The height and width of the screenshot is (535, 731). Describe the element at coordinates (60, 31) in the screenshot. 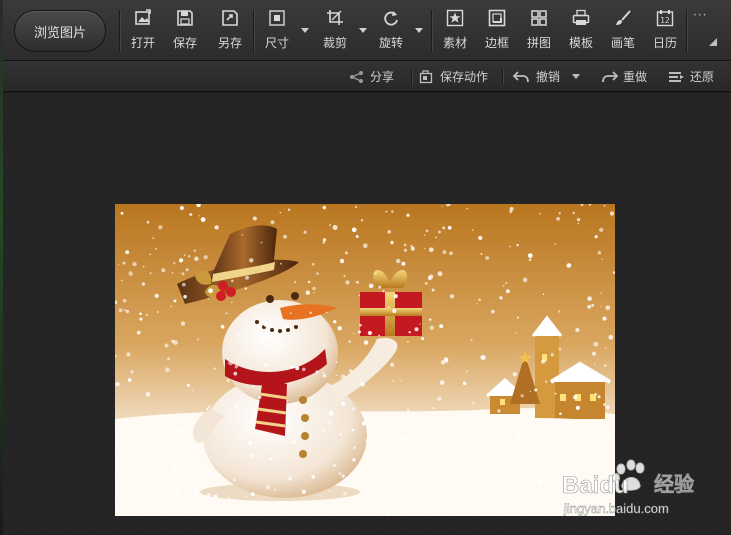

I see `browse-images-button: 浏览图片` at that location.